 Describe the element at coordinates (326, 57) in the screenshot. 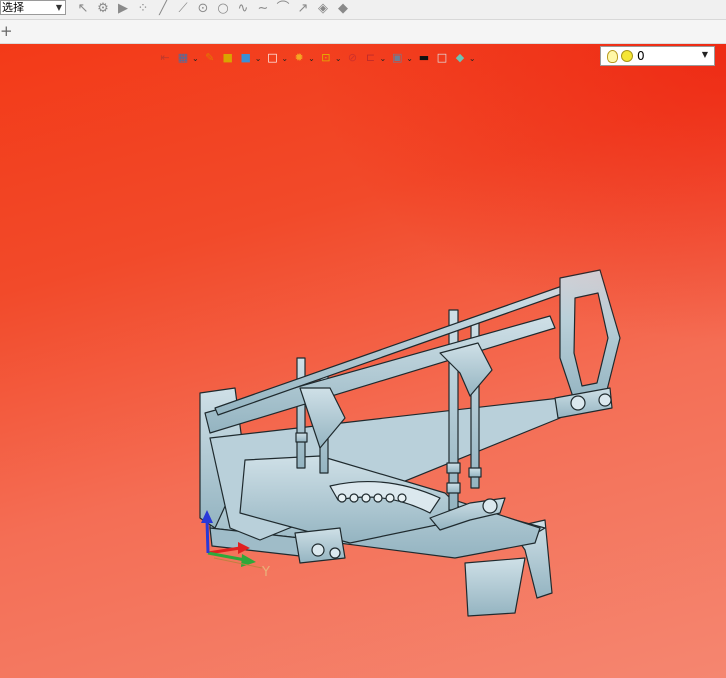

I see `zoom-fit-icon: ⊡` at that location.